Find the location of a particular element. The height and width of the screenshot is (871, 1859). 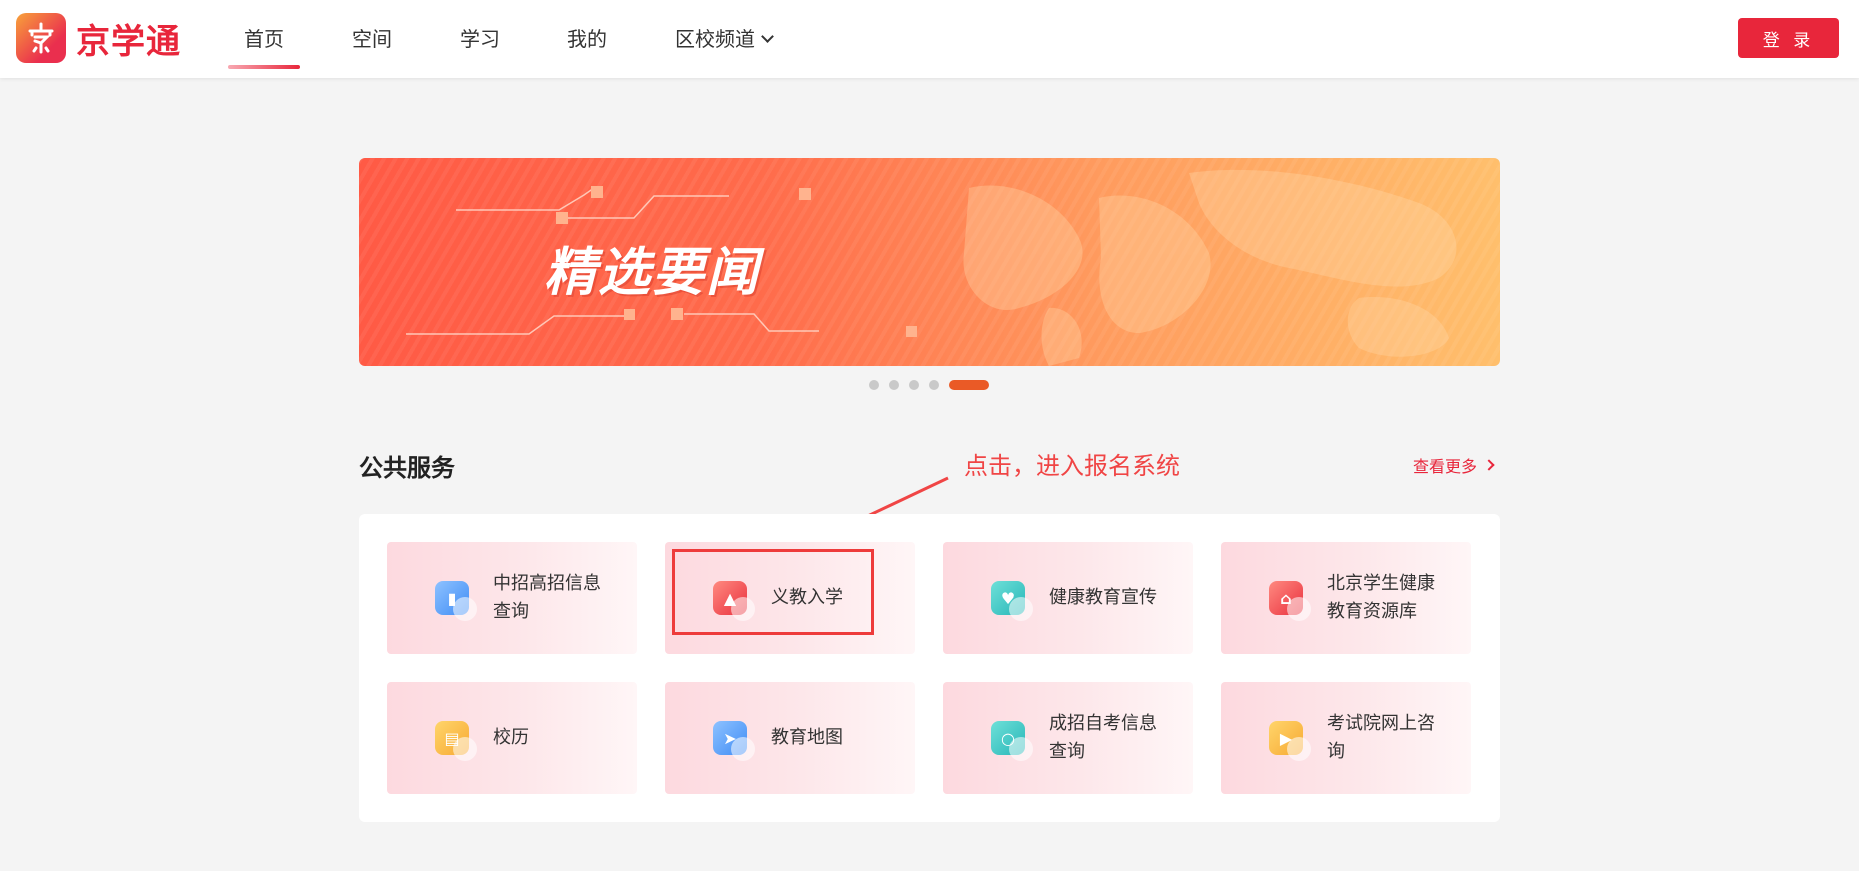

service-label: 校历 is located at coordinates (511, 737).